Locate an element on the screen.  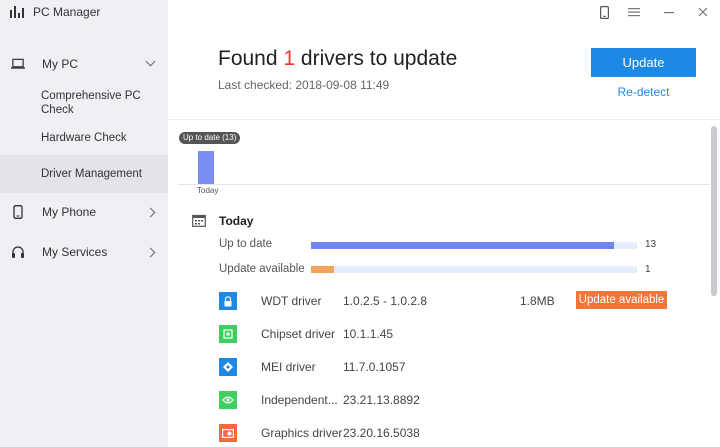
close-icon is located at coordinates (703, 12).